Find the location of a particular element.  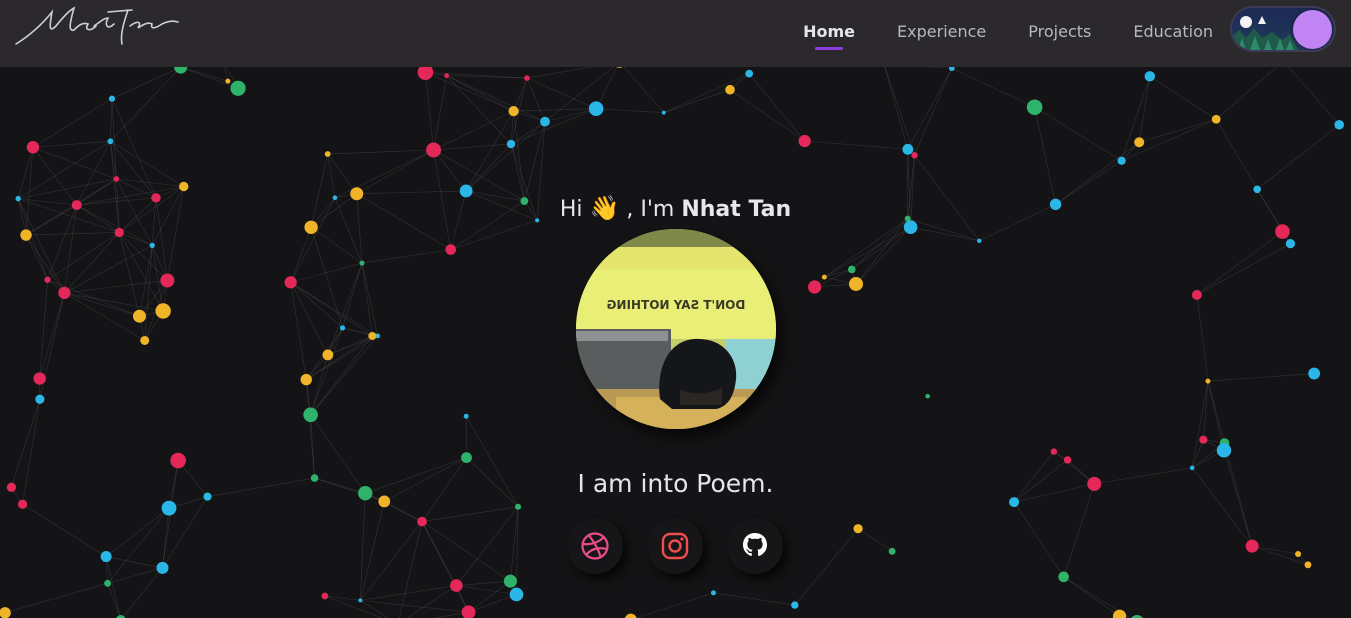

nav-home: Home is located at coordinates (829, 36).